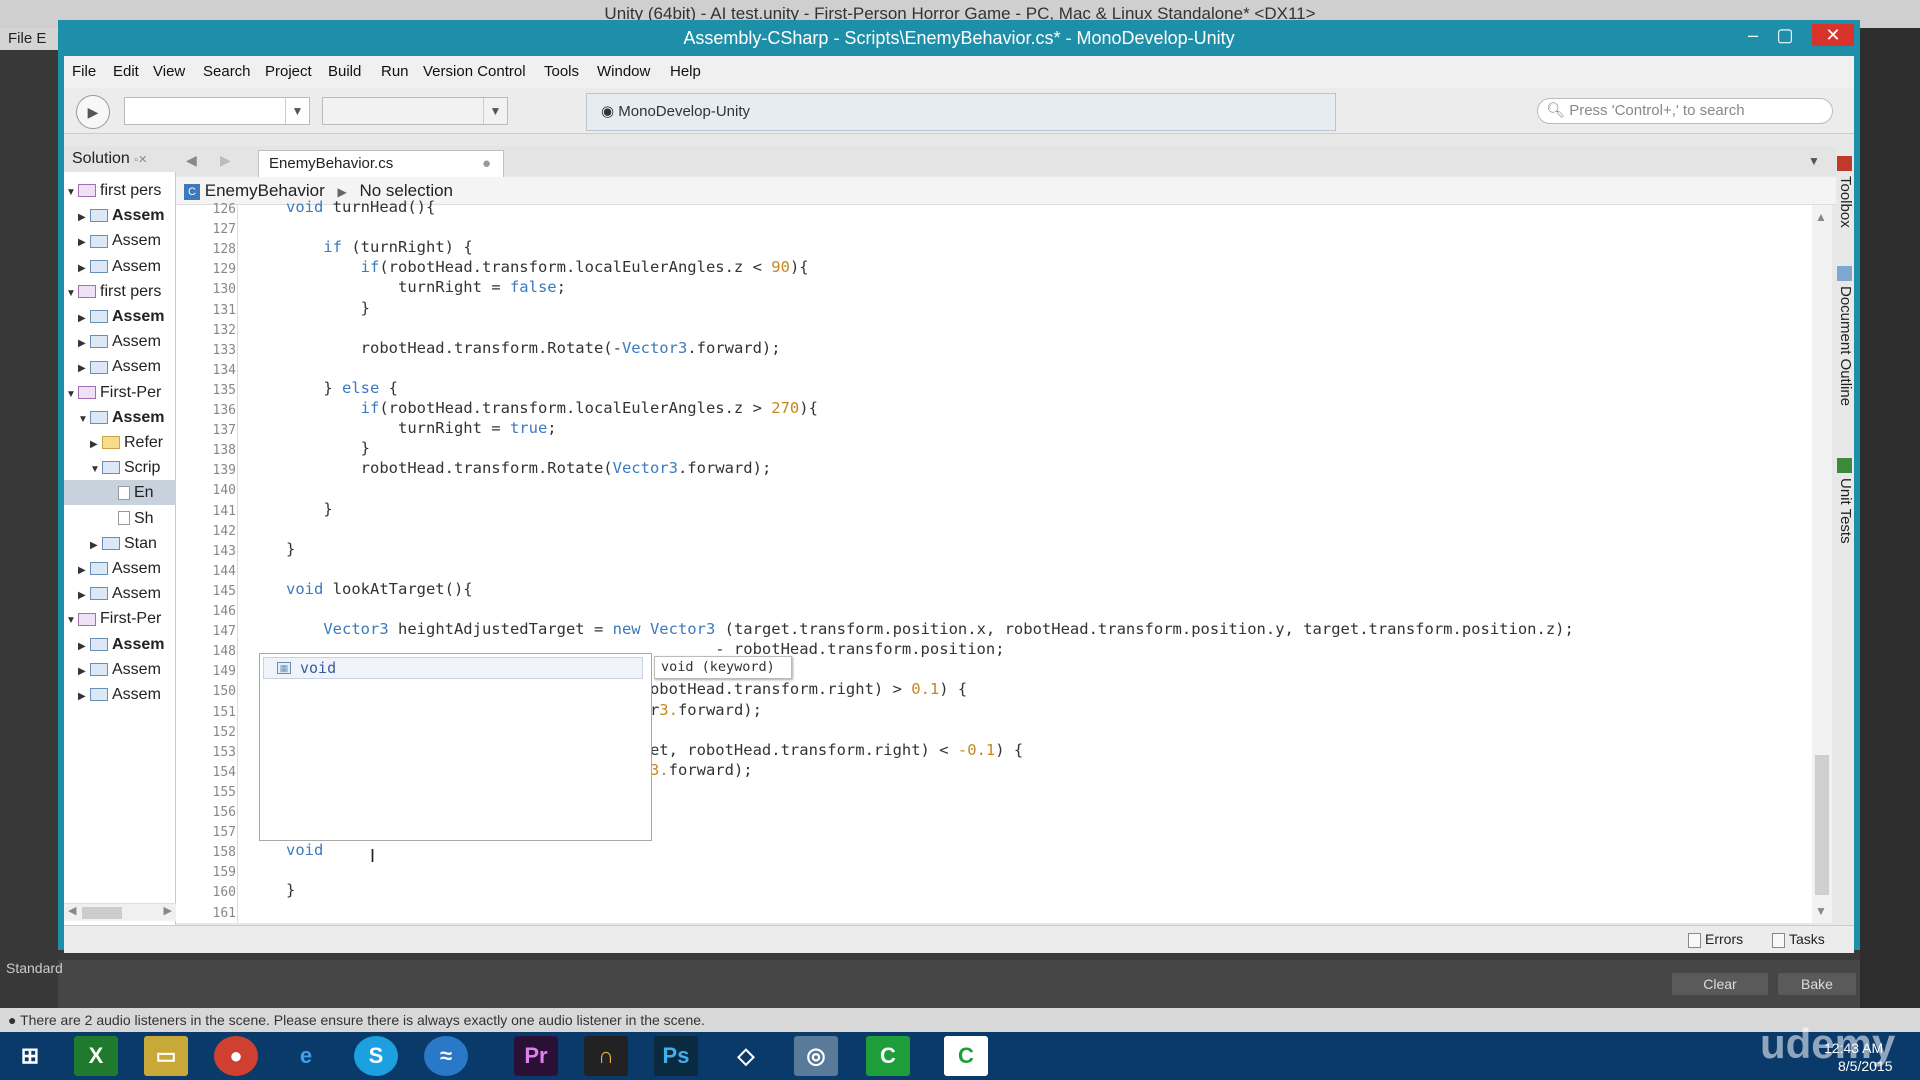 The image size is (1920, 1080). Describe the element at coordinates (306, 1056) in the screenshot. I see `ie-icon: e` at that location.